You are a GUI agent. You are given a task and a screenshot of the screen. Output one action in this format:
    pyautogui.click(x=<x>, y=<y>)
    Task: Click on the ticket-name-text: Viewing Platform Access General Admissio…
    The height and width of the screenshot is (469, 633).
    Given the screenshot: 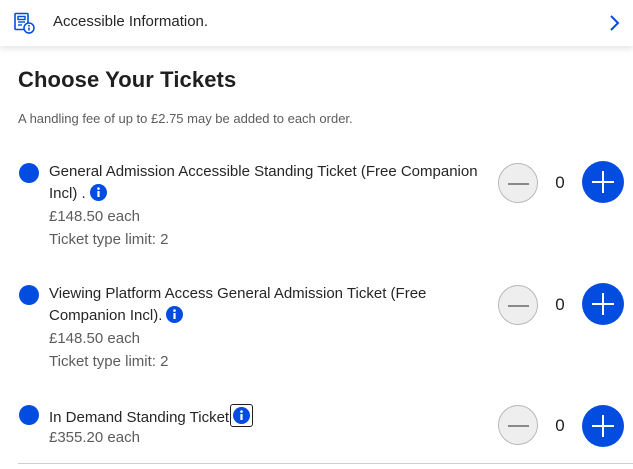 What is the action you would take?
    pyautogui.click(x=238, y=304)
    